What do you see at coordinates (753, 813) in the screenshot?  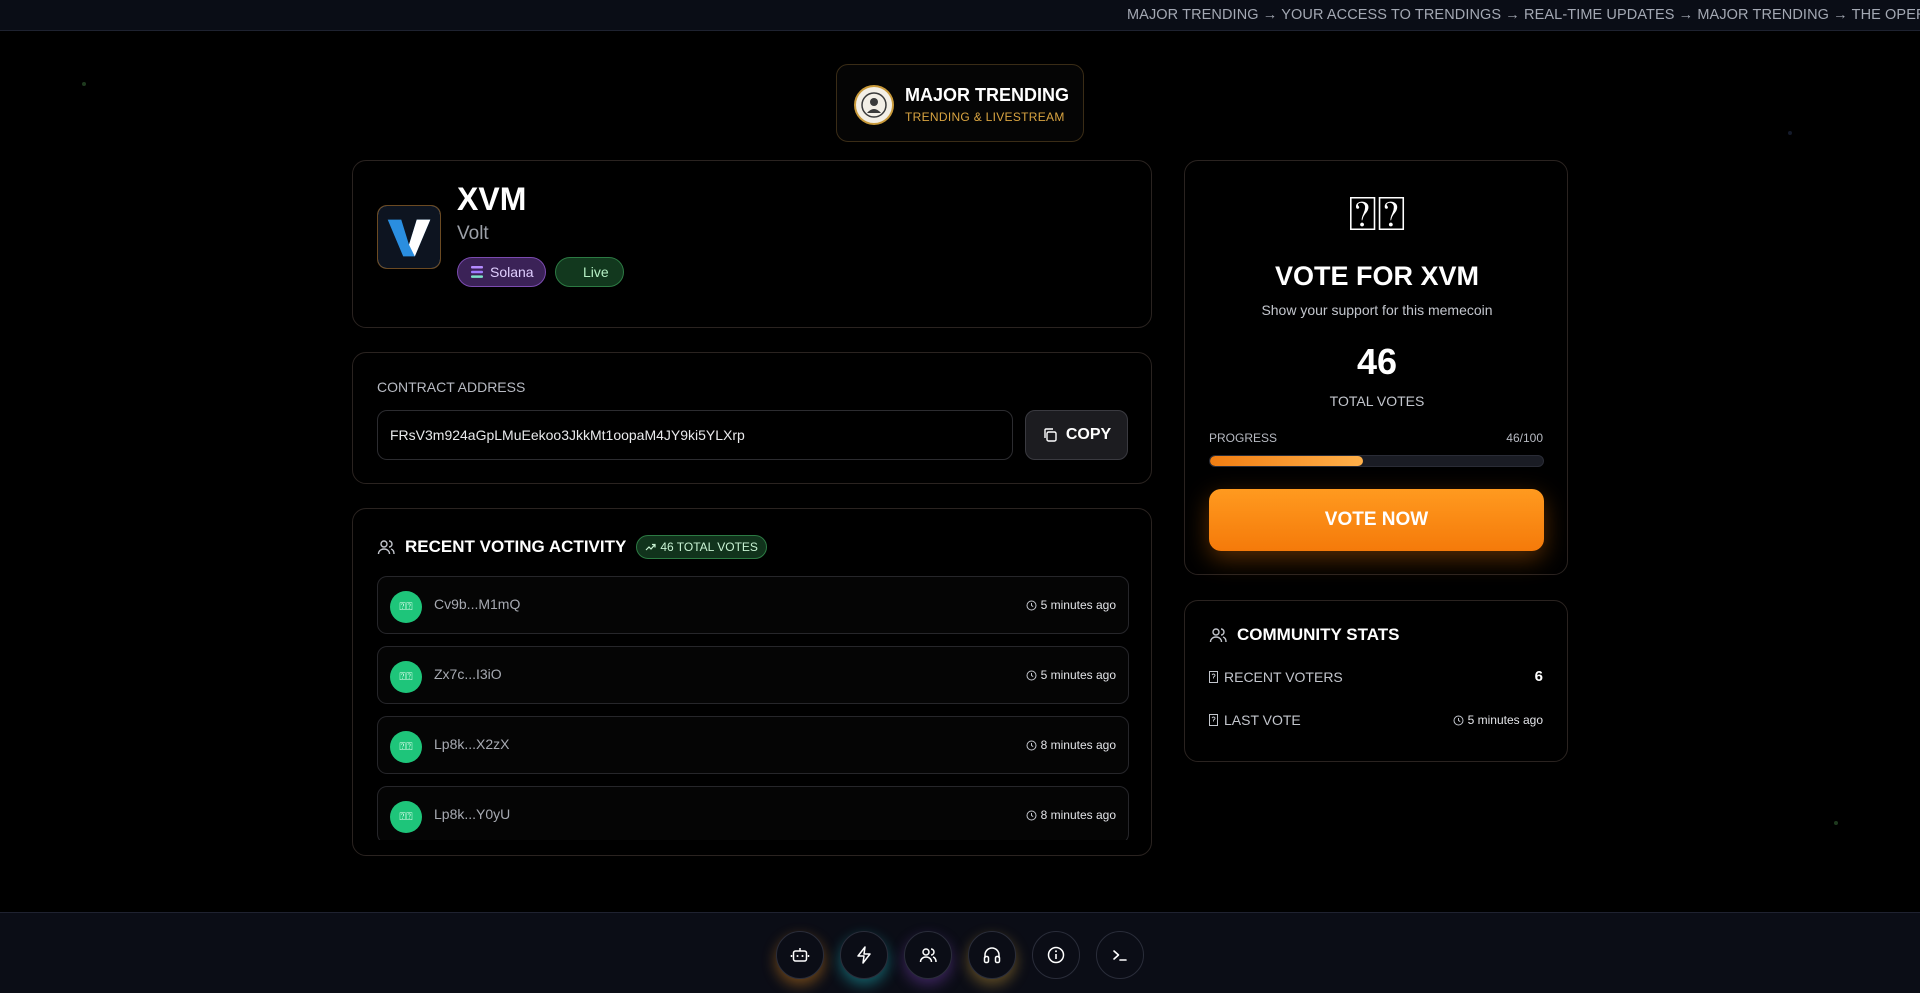 I see `list-item: ⍰⍰ Lp8k...Y0yU 8 minutes ago` at bounding box center [753, 813].